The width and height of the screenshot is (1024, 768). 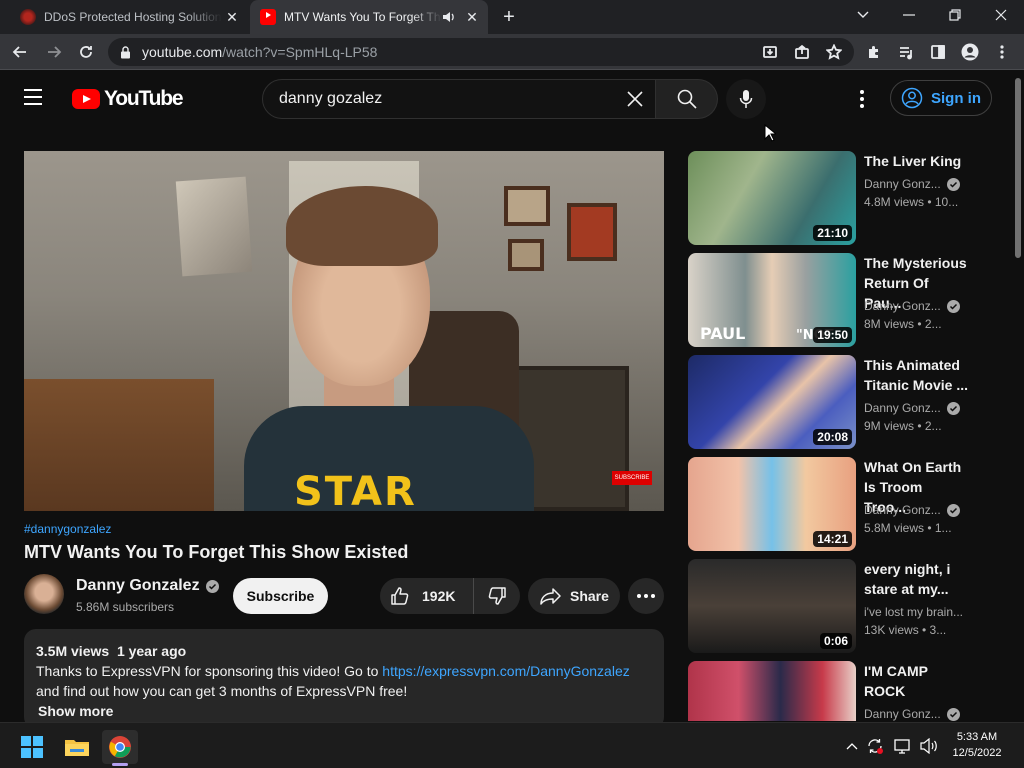 I want to click on clock-date: 12/5/2022, so click(x=977, y=753).